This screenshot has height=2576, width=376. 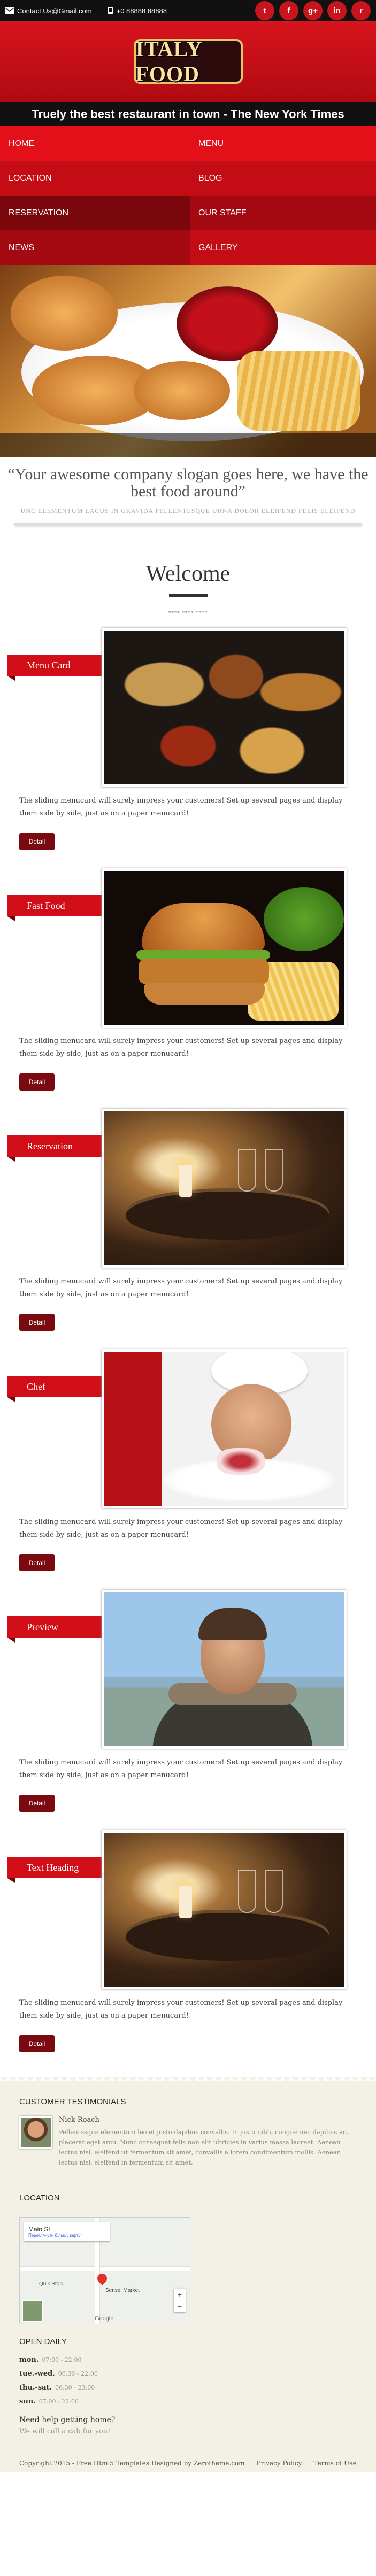 I want to click on terms-link: Terms of Use, so click(x=335, y=2463).